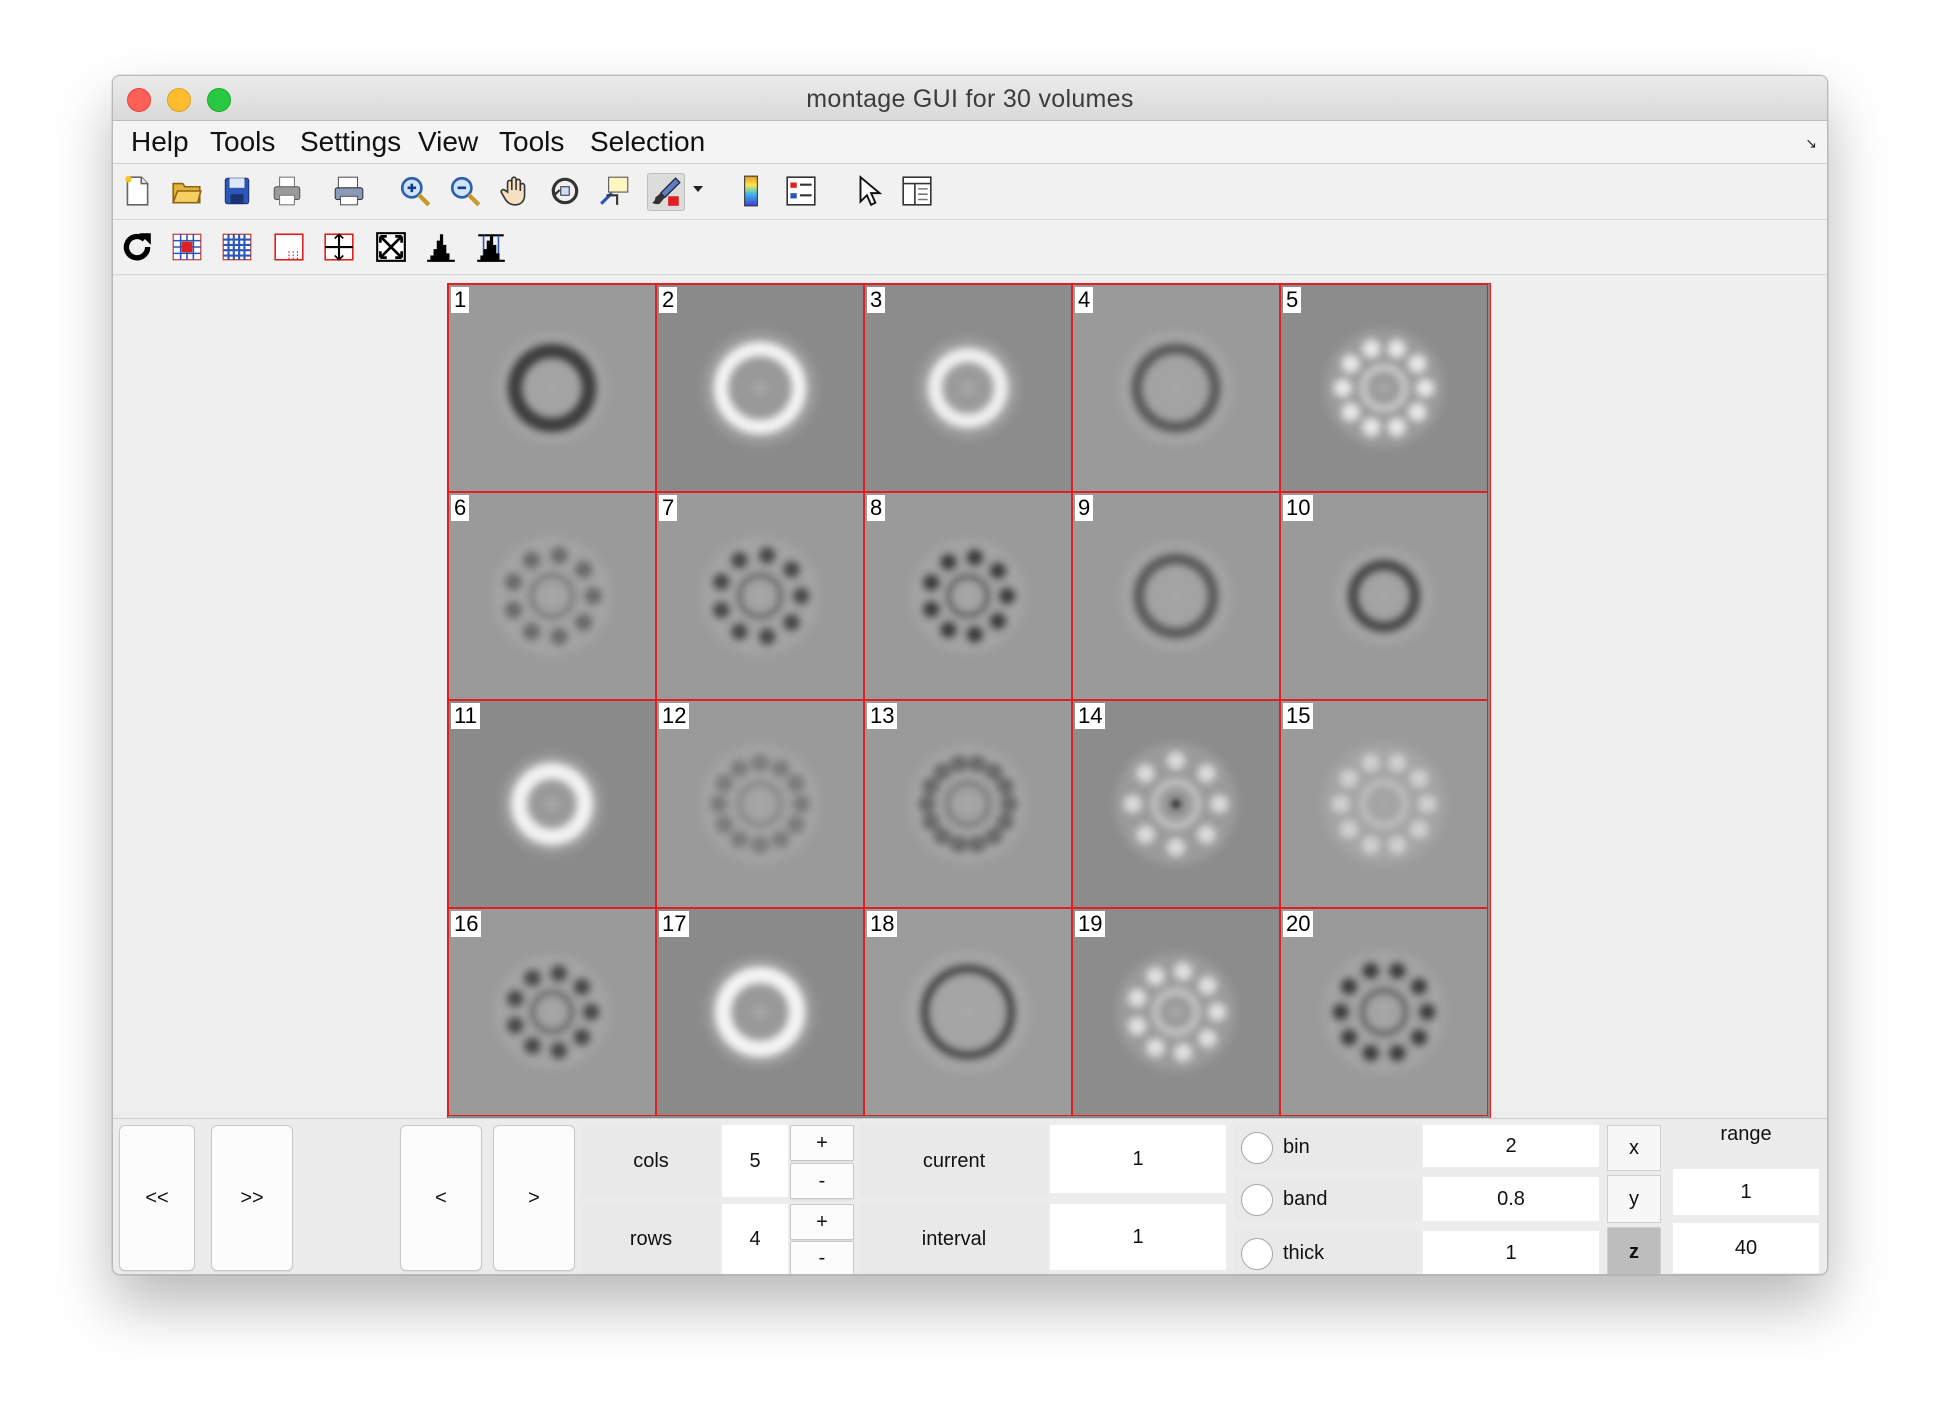 This screenshot has width=1938, height=1422. What do you see at coordinates (1084, 300) in the screenshot?
I see `tile-index-label: 4` at bounding box center [1084, 300].